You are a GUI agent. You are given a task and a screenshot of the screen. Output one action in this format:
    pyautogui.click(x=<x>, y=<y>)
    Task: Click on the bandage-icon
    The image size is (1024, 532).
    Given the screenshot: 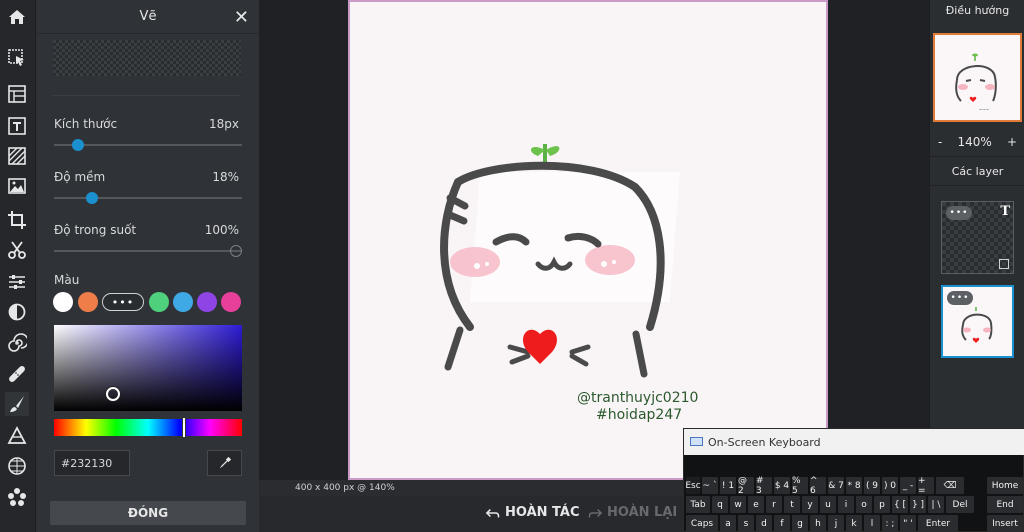 What is the action you would take?
    pyautogui.click(x=17, y=374)
    